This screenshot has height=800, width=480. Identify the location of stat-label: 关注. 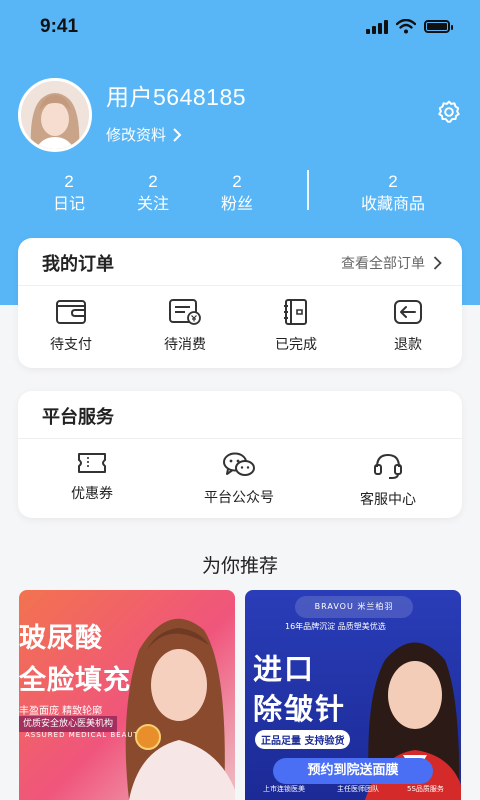
(152, 203).